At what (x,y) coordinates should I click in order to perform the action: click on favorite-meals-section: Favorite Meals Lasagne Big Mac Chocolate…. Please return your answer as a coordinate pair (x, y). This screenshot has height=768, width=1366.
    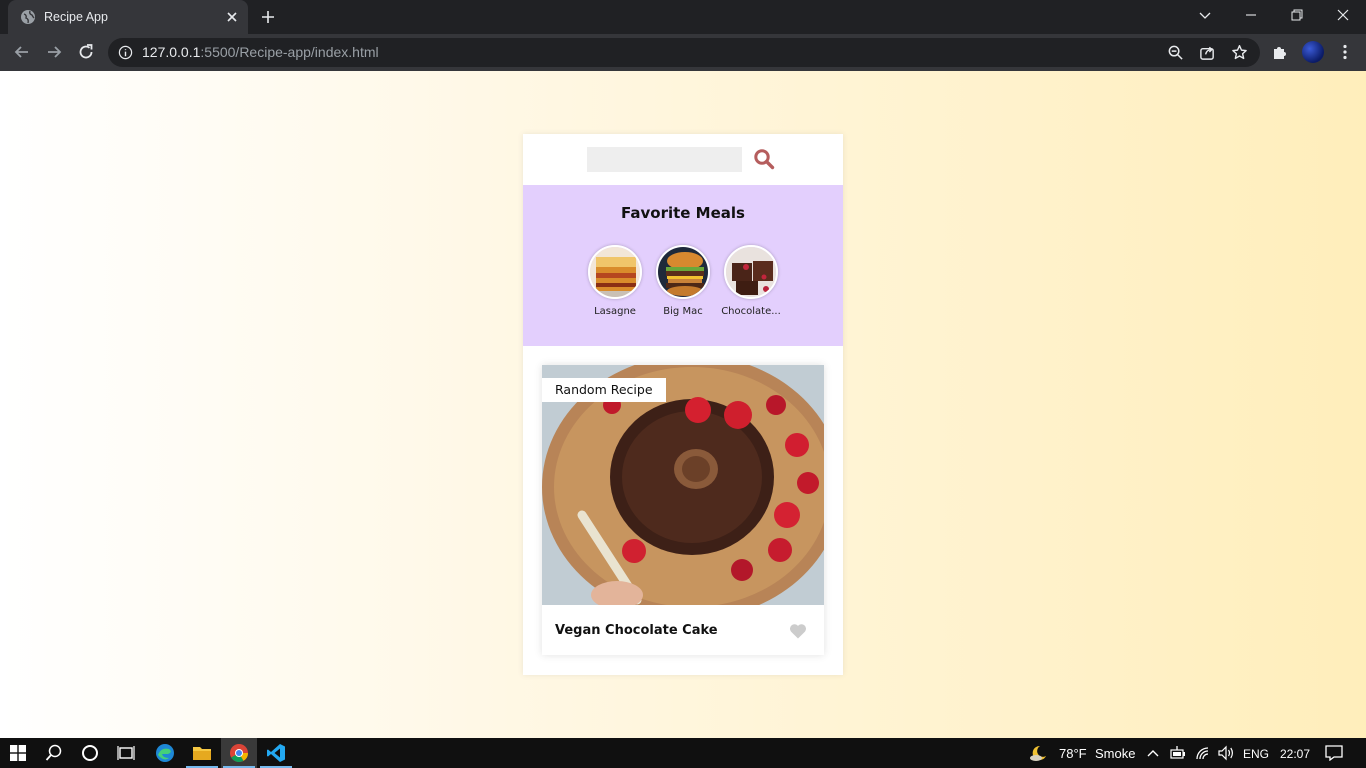
    Looking at the image, I should click on (683, 265).